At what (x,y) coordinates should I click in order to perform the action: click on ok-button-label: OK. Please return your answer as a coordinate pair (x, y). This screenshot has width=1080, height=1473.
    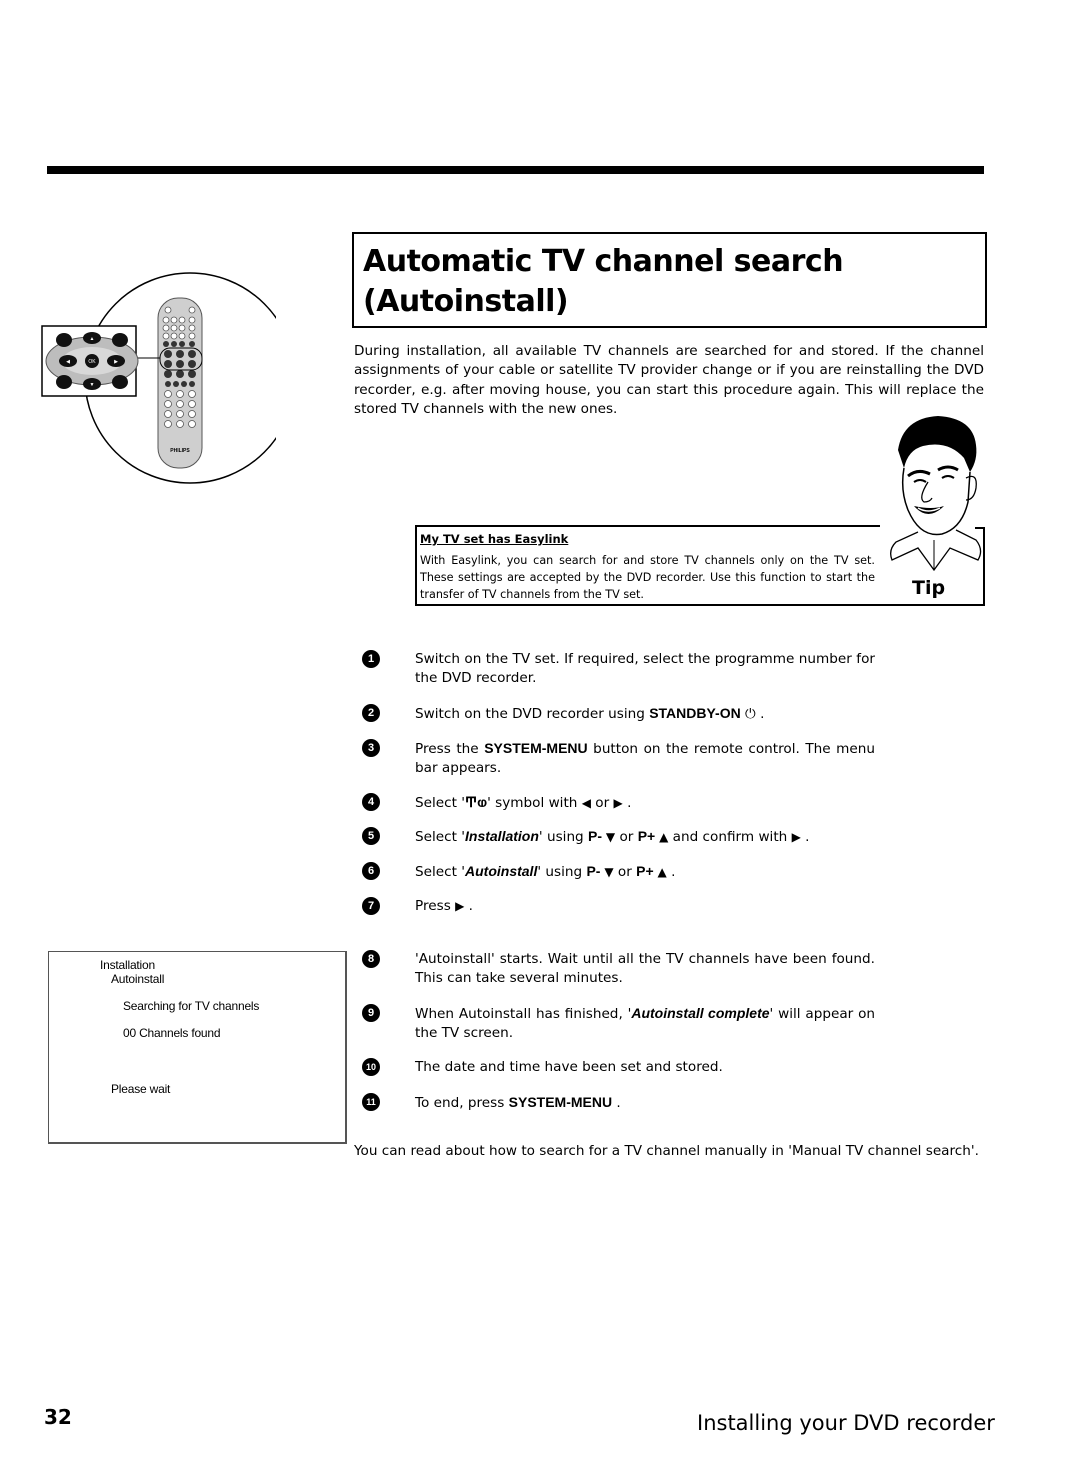
    Looking at the image, I should click on (92, 362).